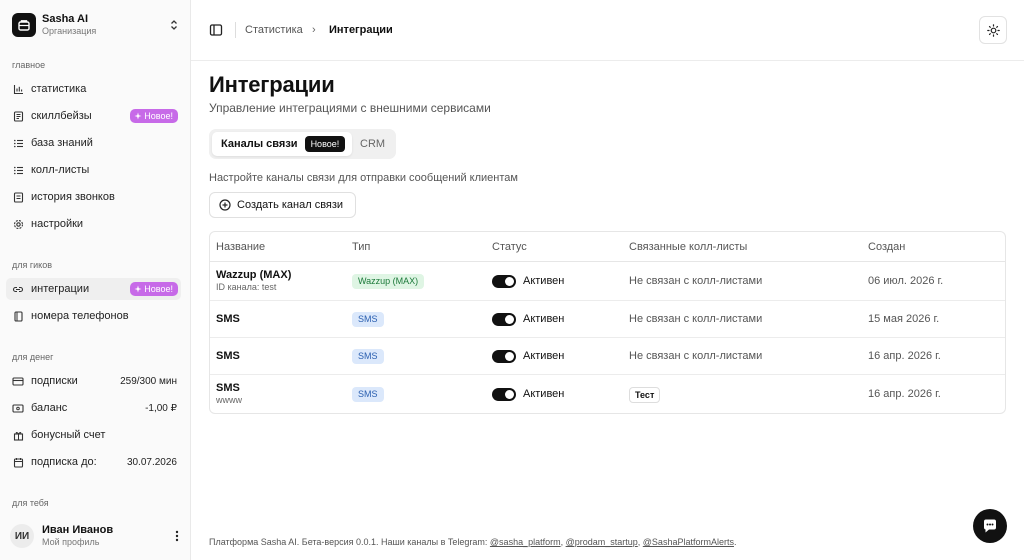 This screenshot has width=1024, height=560. Describe the element at coordinates (602, 542) in the screenshot. I see `footer-link-prodam-startup: @prodam_startup` at that location.